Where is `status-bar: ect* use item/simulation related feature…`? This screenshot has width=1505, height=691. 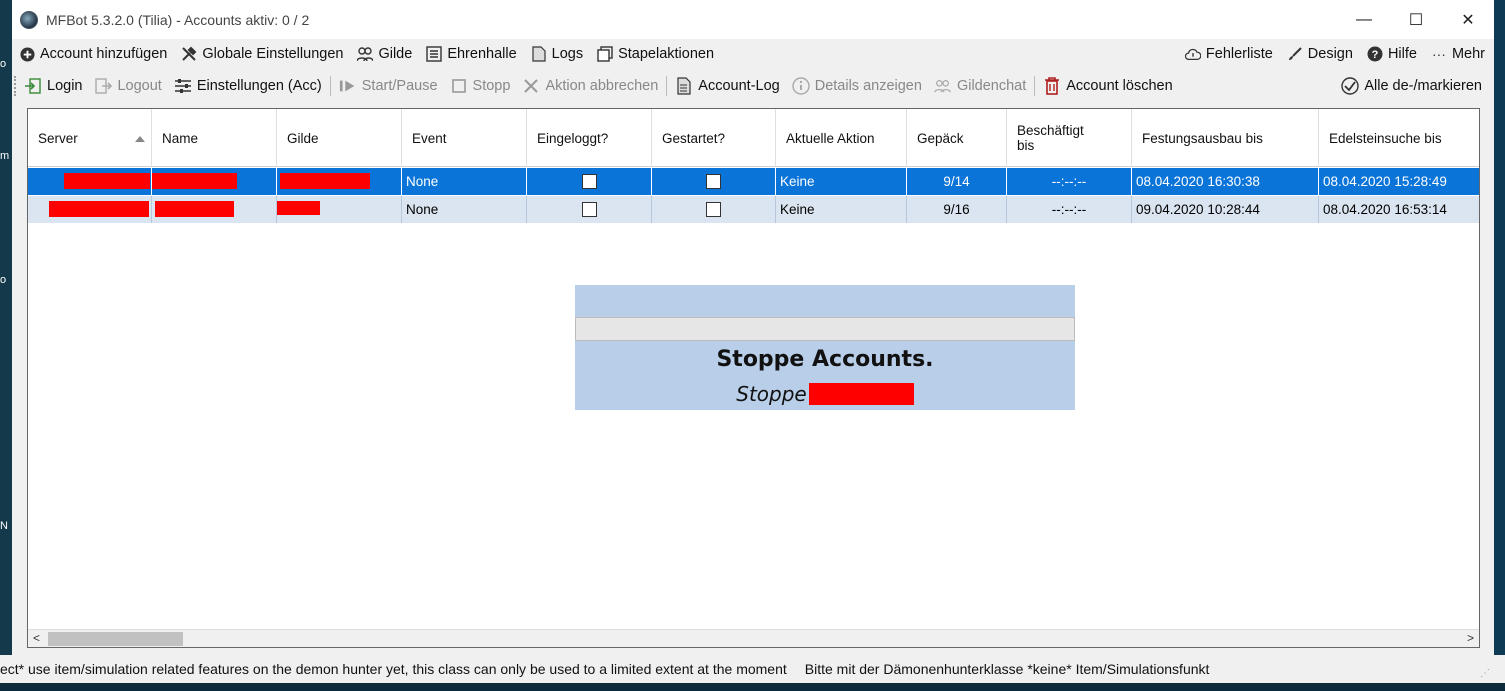 status-bar: ect* use item/simulation related feature… is located at coordinates (752, 669).